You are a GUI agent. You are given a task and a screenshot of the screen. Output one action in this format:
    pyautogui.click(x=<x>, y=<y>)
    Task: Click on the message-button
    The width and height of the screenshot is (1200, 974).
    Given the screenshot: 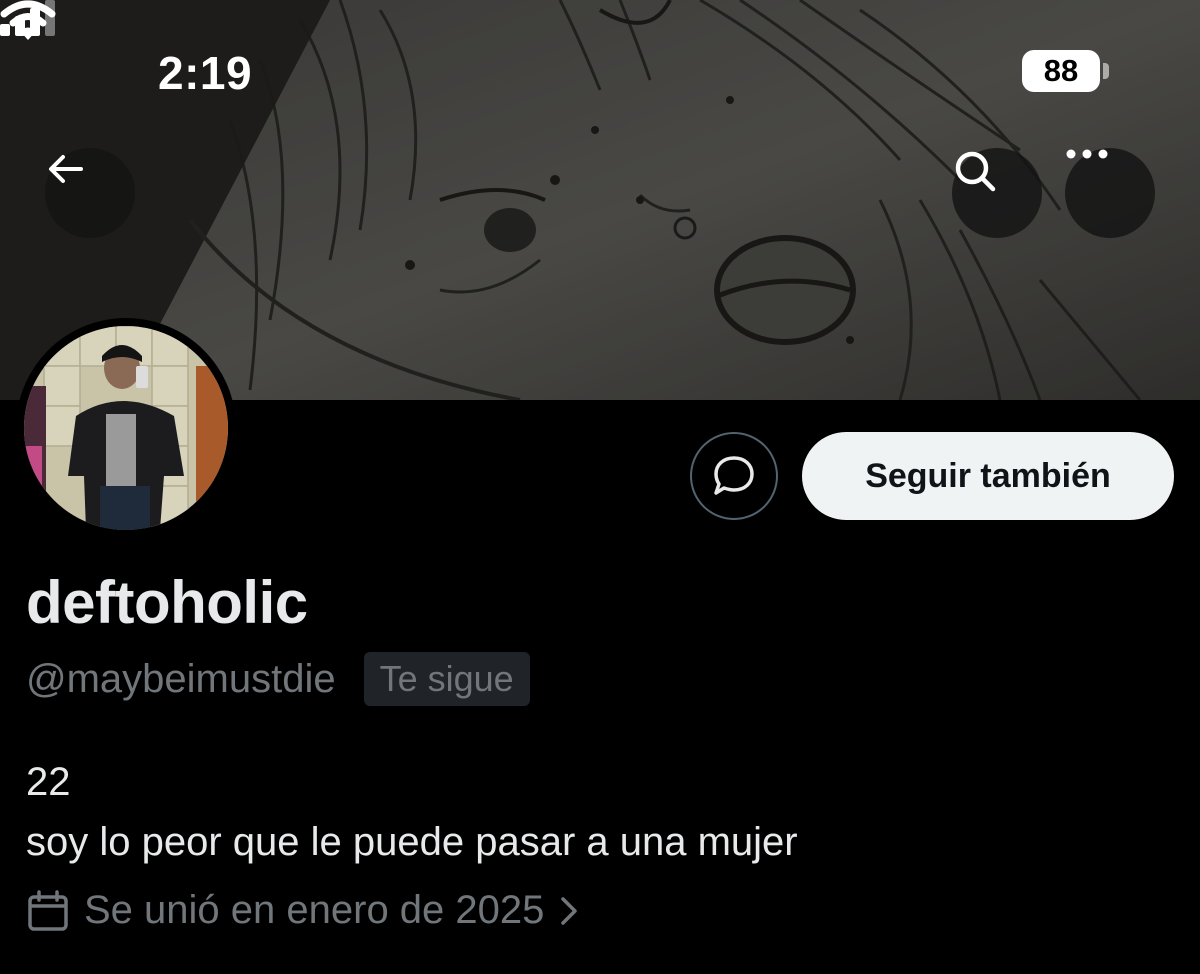 What is the action you would take?
    pyautogui.click(x=734, y=476)
    